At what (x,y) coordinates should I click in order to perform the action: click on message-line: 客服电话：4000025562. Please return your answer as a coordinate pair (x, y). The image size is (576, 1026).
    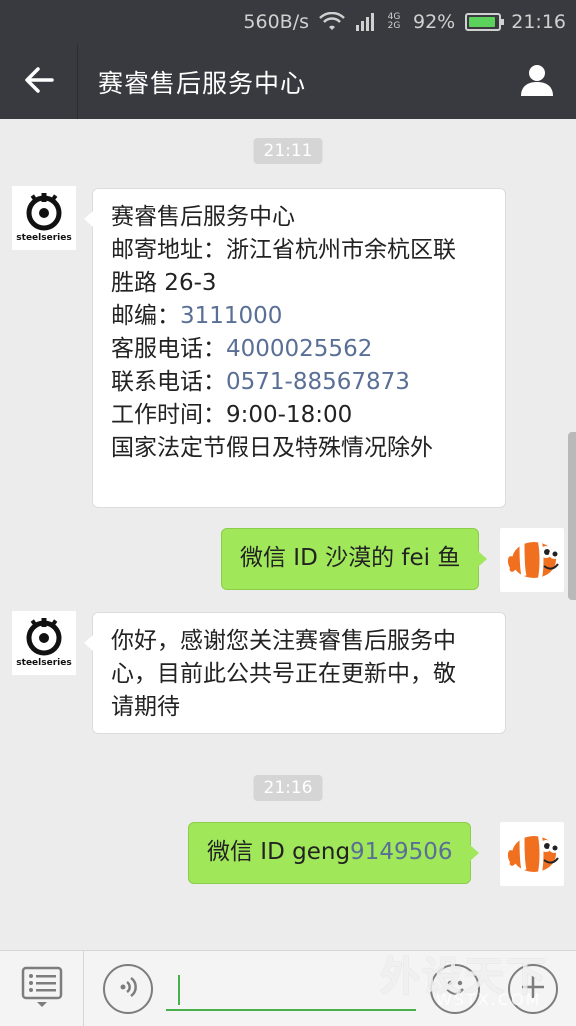
    Looking at the image, I should click on (242, 349).